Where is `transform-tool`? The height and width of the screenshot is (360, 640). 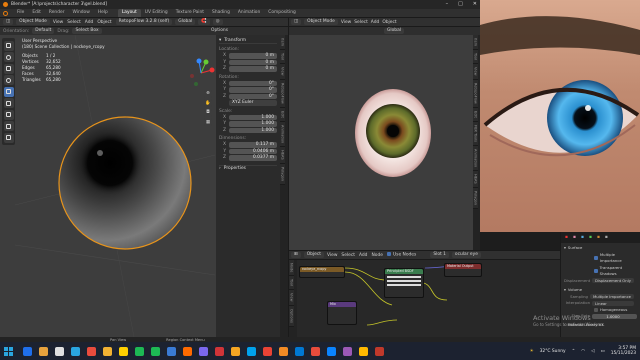 transform-tool is located at coordinates (8, 103).